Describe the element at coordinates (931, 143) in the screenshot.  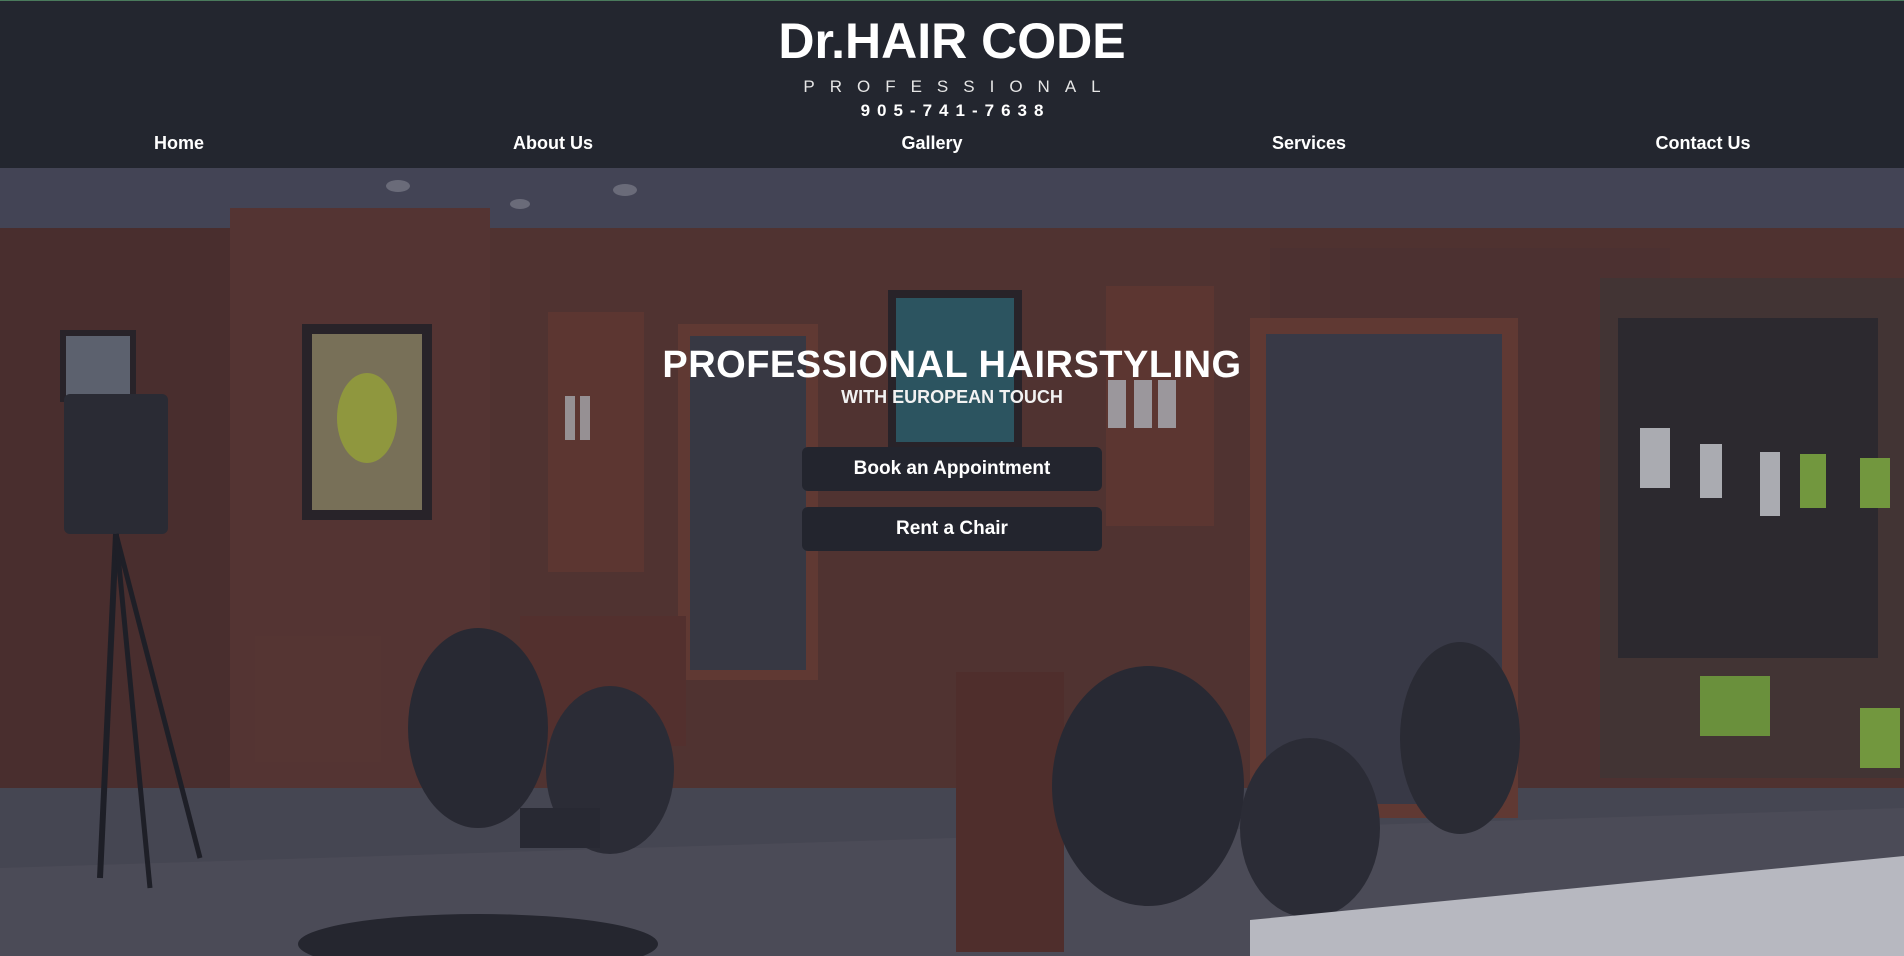
I see `nav-gallery: Gallery` at that location.